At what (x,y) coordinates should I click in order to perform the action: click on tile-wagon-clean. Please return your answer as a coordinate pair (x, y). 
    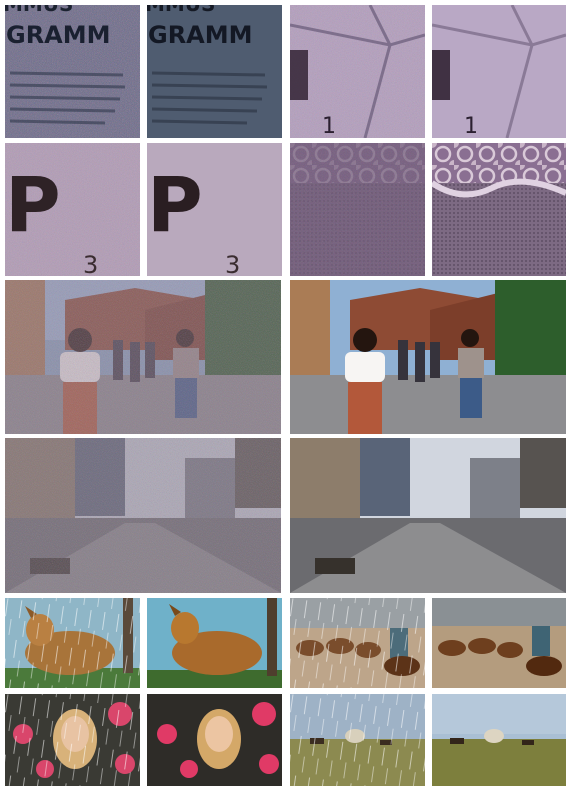
    Looking at the image, I should click on (499, 740).